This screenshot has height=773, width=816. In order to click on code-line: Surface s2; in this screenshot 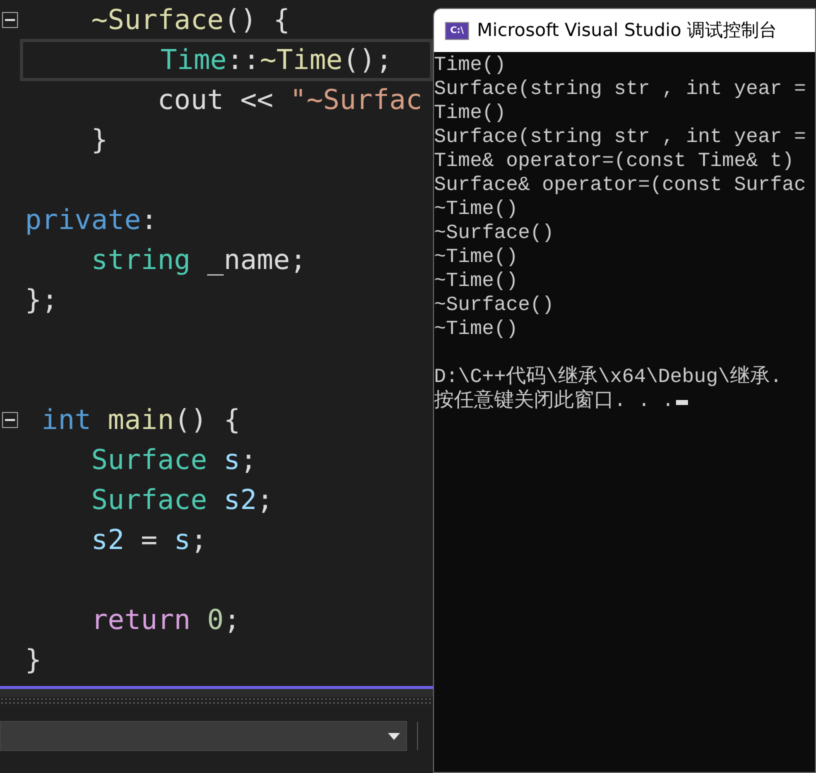, I will do `click(182, 500)`.